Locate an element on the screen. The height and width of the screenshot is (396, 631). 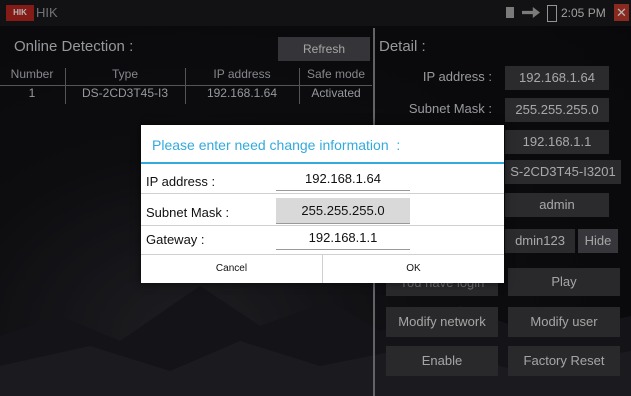
dialog-mask-label: Subnet Mask : is located at coordinates (188, 212).